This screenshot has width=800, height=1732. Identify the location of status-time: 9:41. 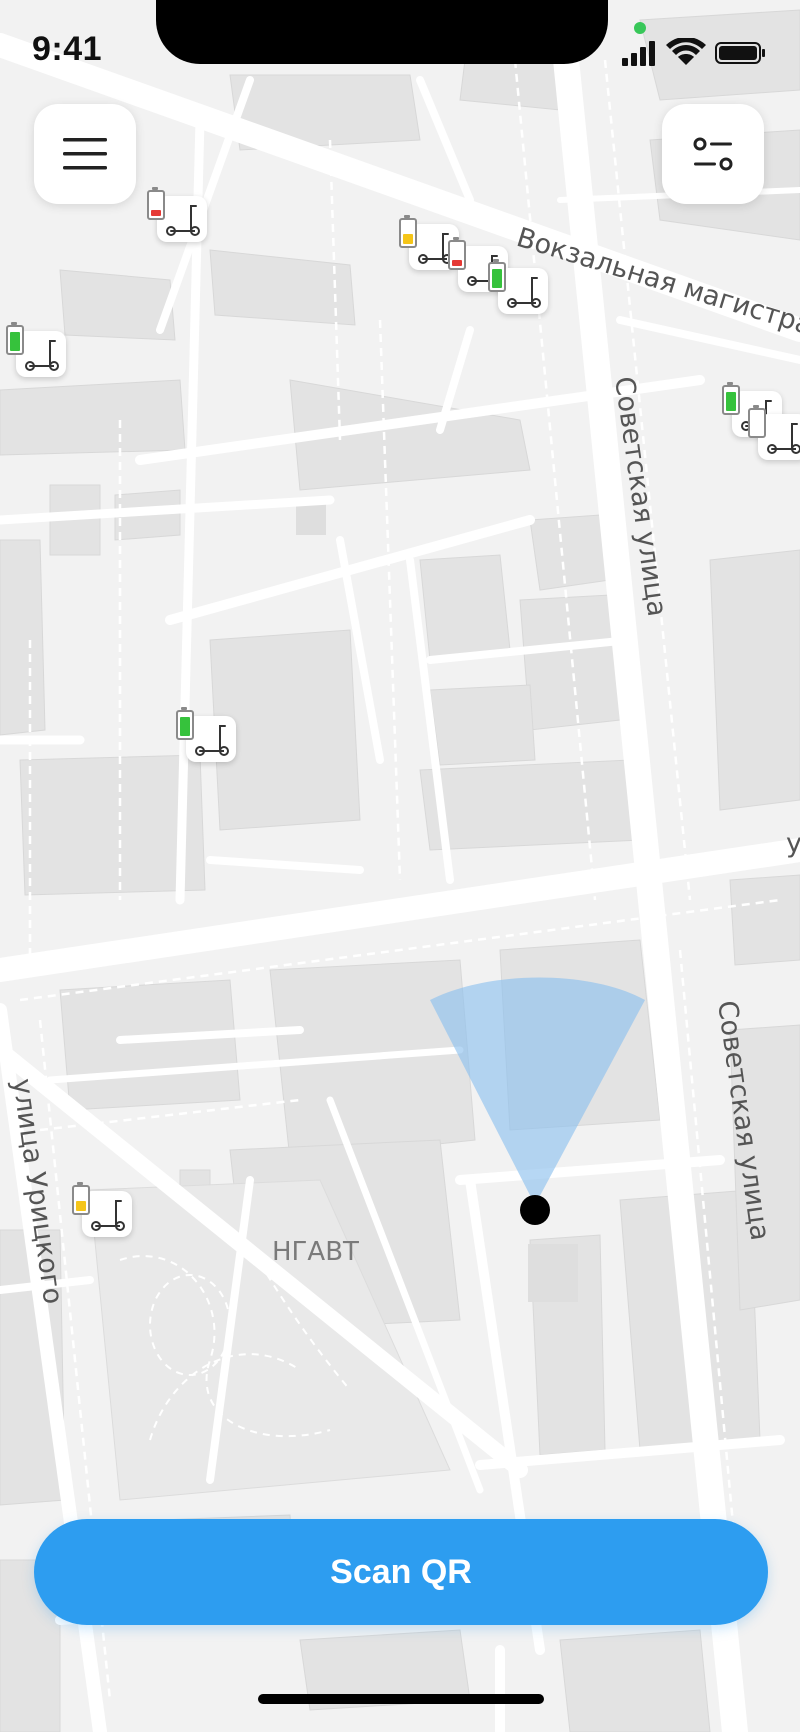
(67, 49).